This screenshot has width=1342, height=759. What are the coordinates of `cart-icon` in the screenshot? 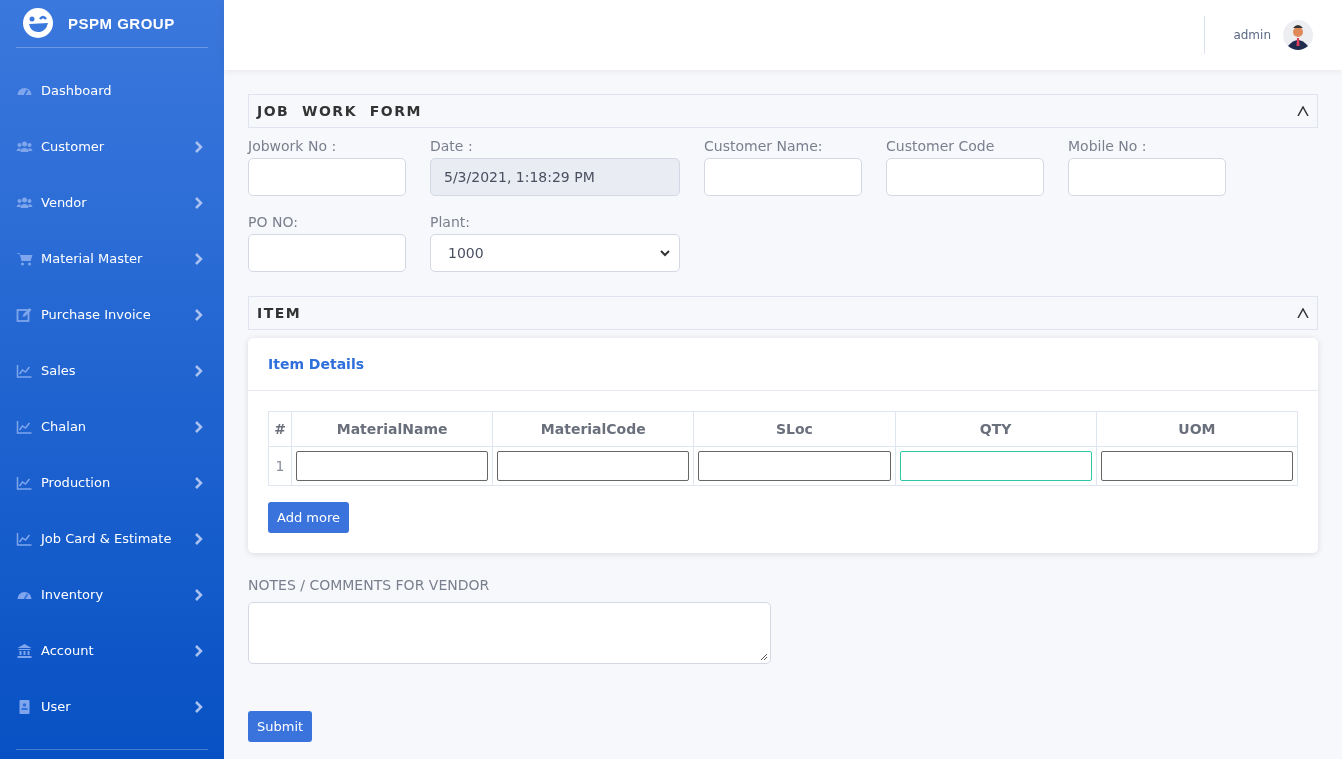 It's located at (24, 258).